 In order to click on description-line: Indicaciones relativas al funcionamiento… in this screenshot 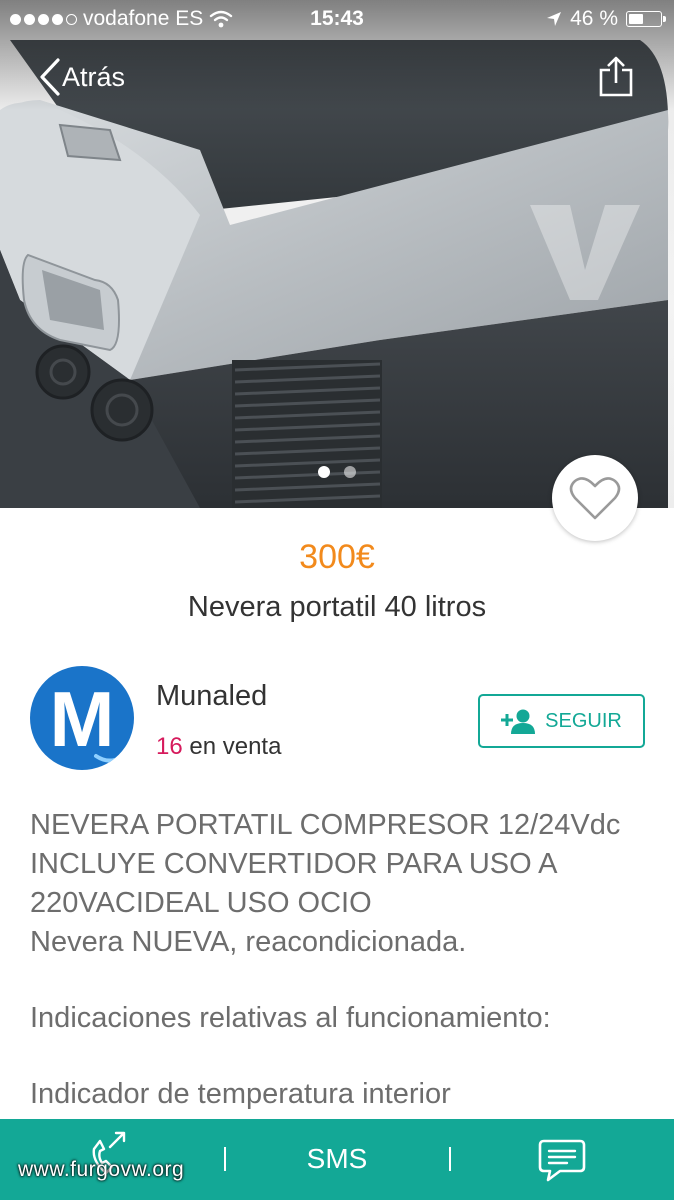, I will do `click(290, 1018)`.